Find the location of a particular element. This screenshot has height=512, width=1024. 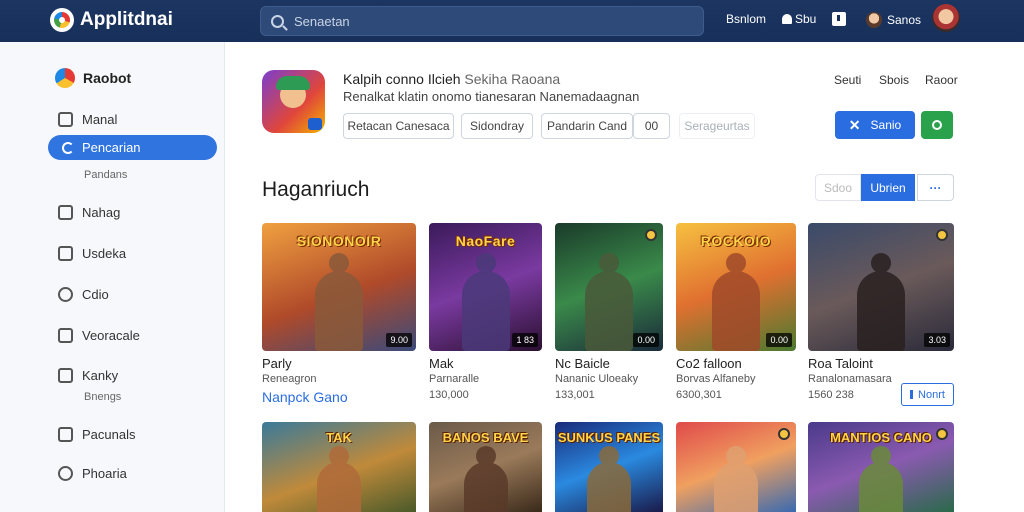

game-name: Mak is located at coordinates (441, 363).